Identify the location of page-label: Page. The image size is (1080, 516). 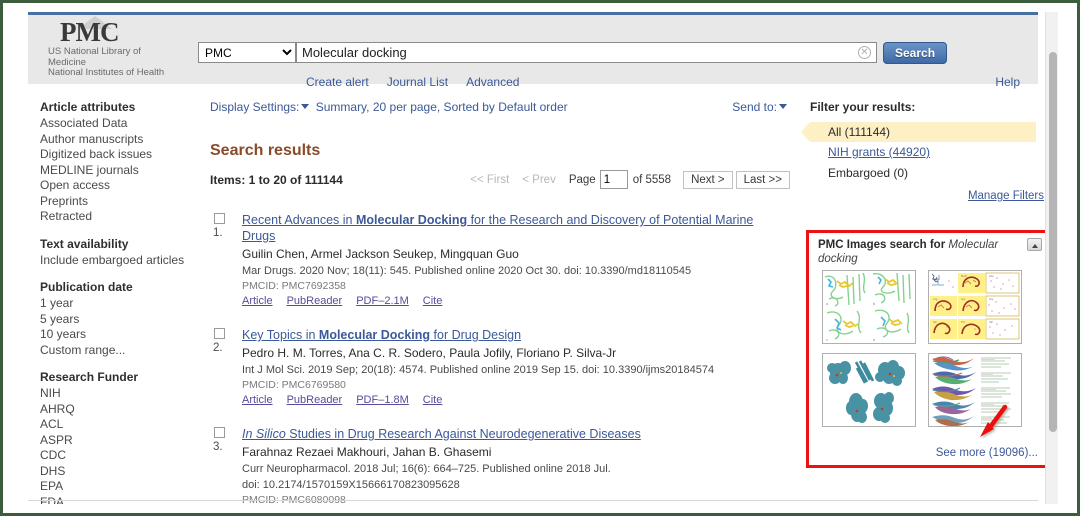
(582, 179).